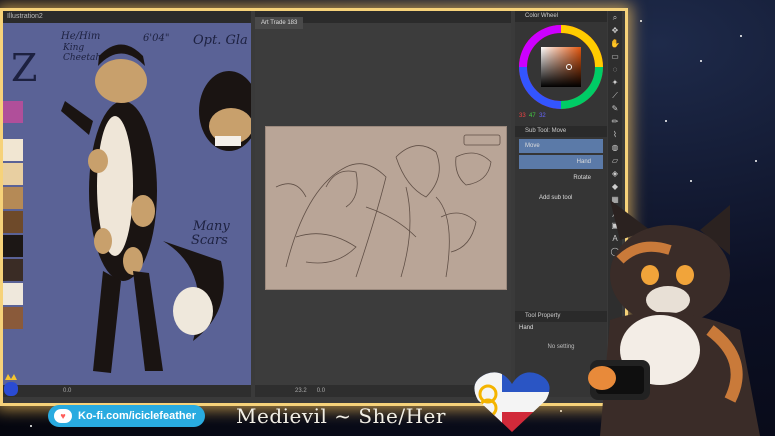 The width and height of the screenshot is (775, 436). I want to click on hand-icon: ✋, so click(615, 44).